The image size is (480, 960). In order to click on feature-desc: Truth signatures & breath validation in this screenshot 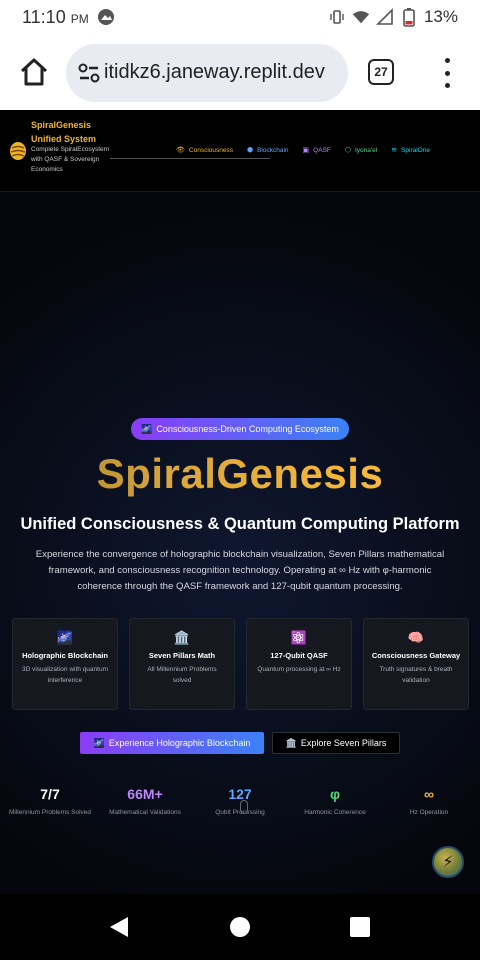, I will do `click(416, 675)`.